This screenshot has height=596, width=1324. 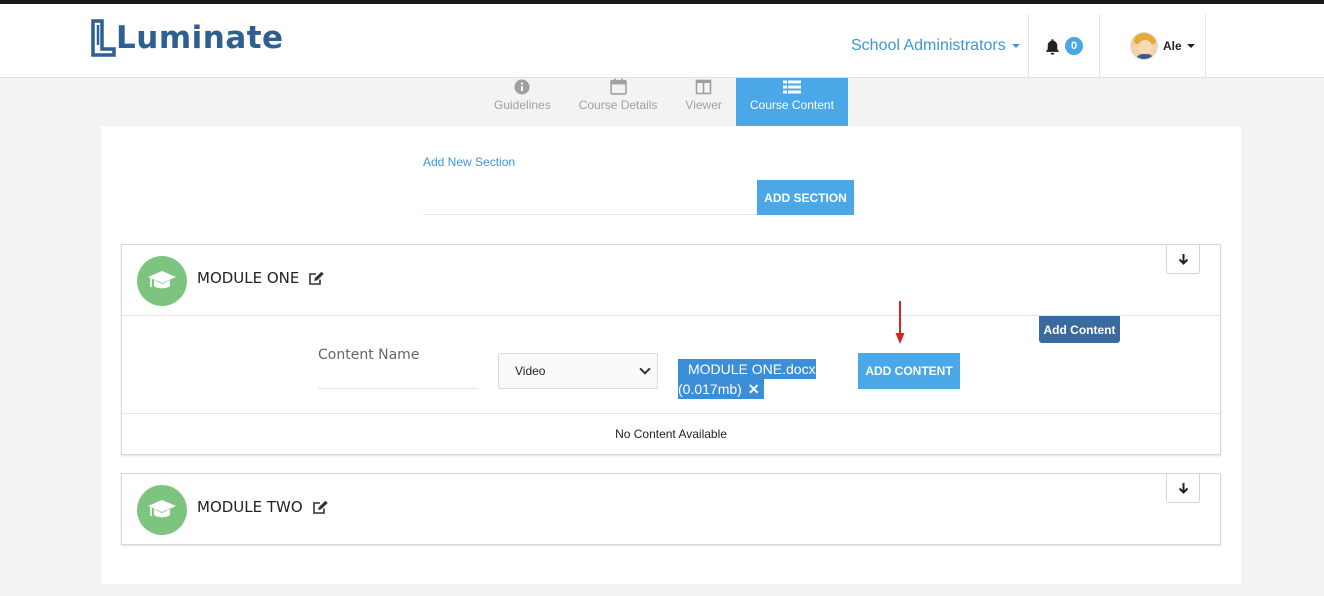 I want to click on uploaded-file-chip: MODULE ONE.docx (0.017mb) ✕, so click(x=747, y=379).